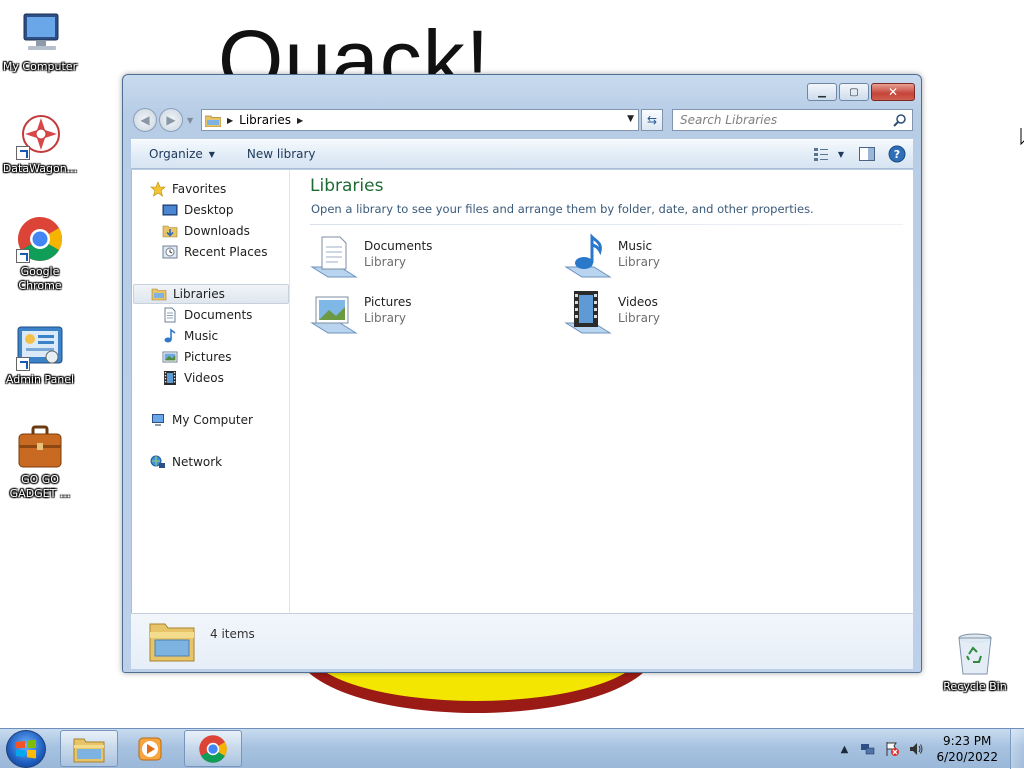 The width and height of the screenshot is (1024, 769). What do you see at coordinates (170, 315) in the screenshot?
I see `document-icon` at bounding box center [170, 315].